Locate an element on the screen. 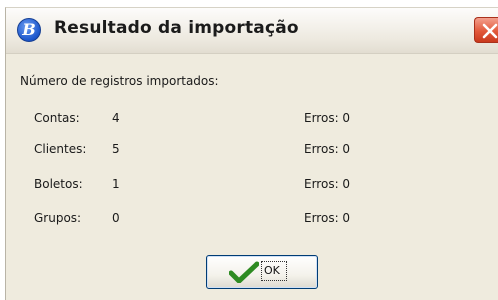 The width and height of the screenshot is (498, 300). row-value-contas: 4 is located at coordinates (116, 118).